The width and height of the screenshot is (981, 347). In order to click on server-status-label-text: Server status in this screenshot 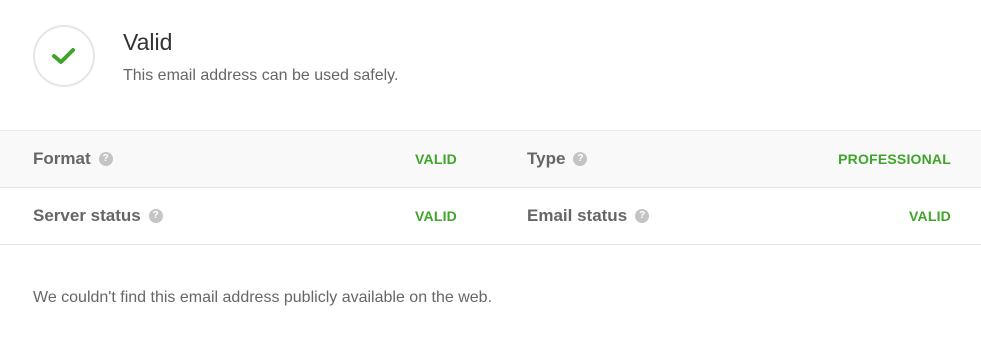, I will do `click(87, 215)`.